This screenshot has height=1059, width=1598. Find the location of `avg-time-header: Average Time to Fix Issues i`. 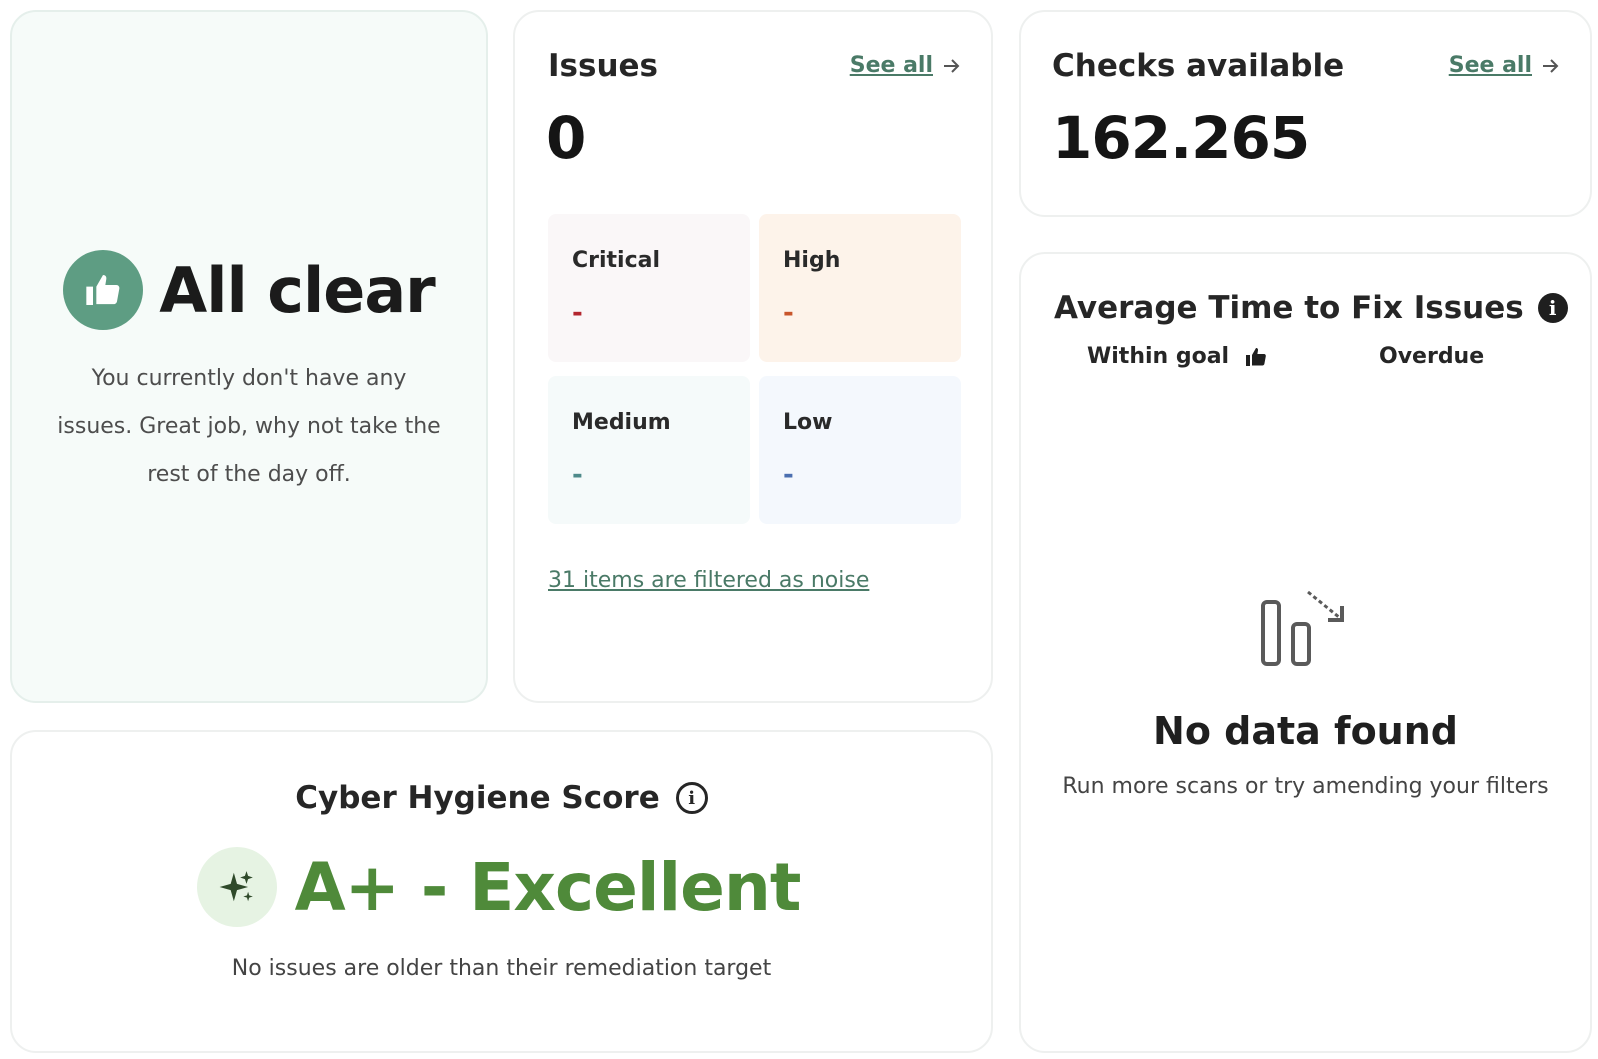

avg-time-header: Average Time to Fix Issues i is located at coordinates (1311, 308).